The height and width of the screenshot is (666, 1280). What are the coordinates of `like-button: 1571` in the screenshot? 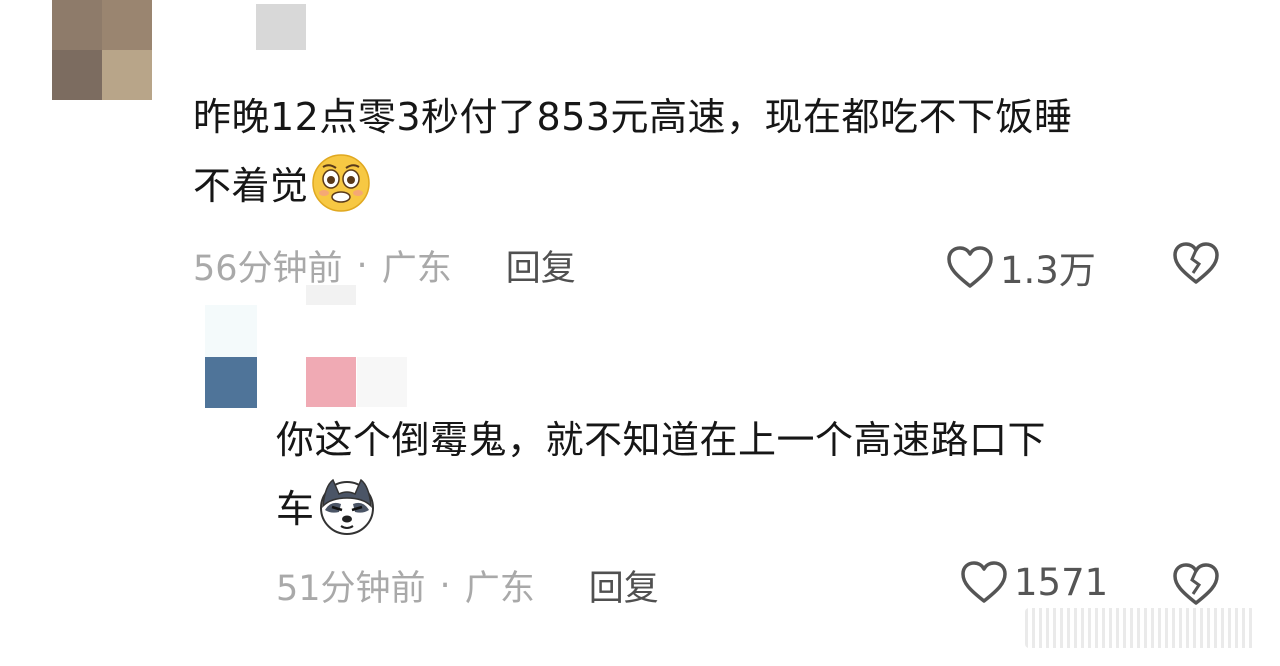 It's located at (1034, 582).